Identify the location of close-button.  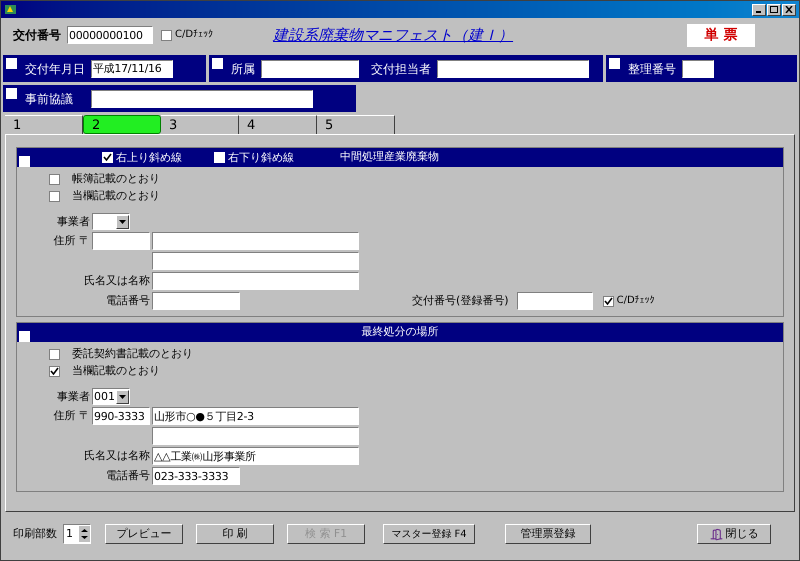
(789, 10).